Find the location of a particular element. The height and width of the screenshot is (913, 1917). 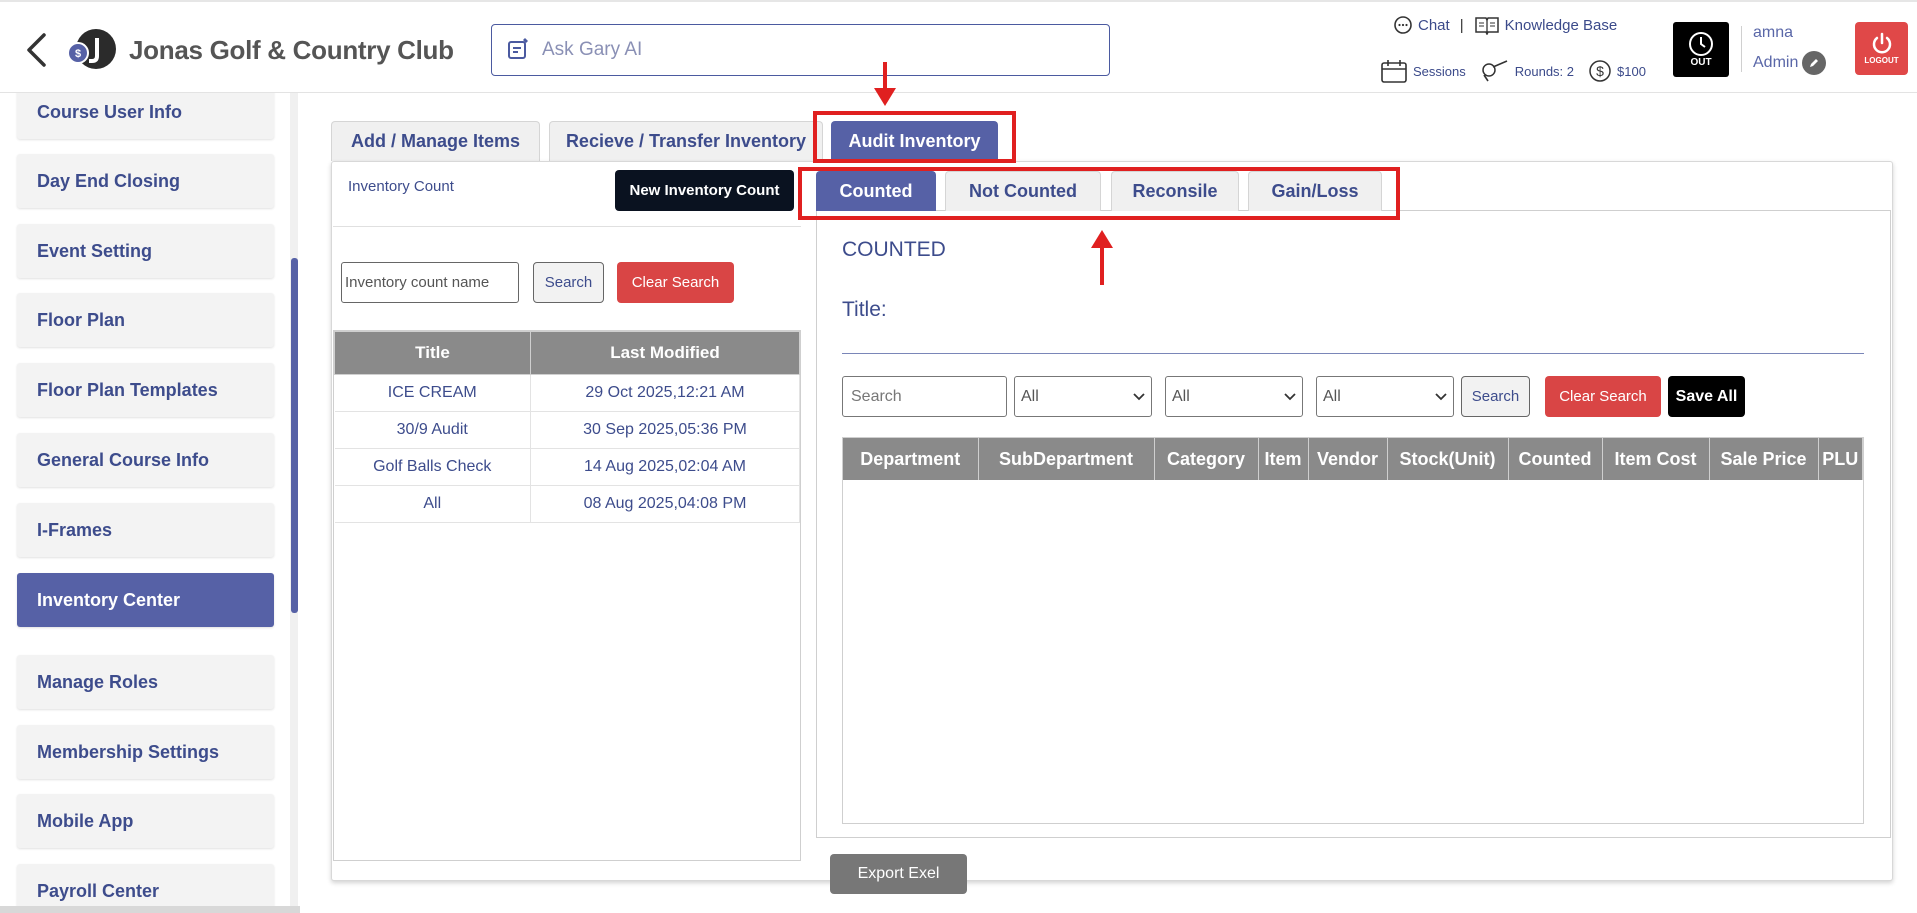

back-arrow-icon is located at coordinates (37, 50).